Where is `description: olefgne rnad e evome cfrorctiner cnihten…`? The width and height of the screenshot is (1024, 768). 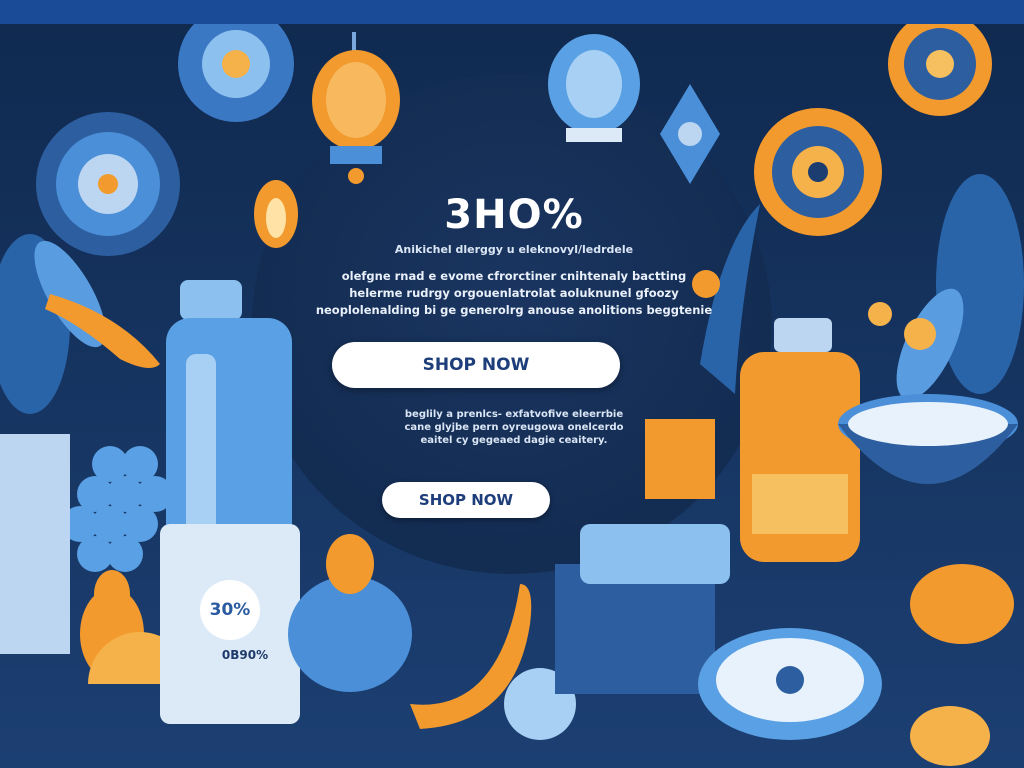 description: olefgne rnad e evome cfrorctiner cnihten… is located at coordinates (514, 293).